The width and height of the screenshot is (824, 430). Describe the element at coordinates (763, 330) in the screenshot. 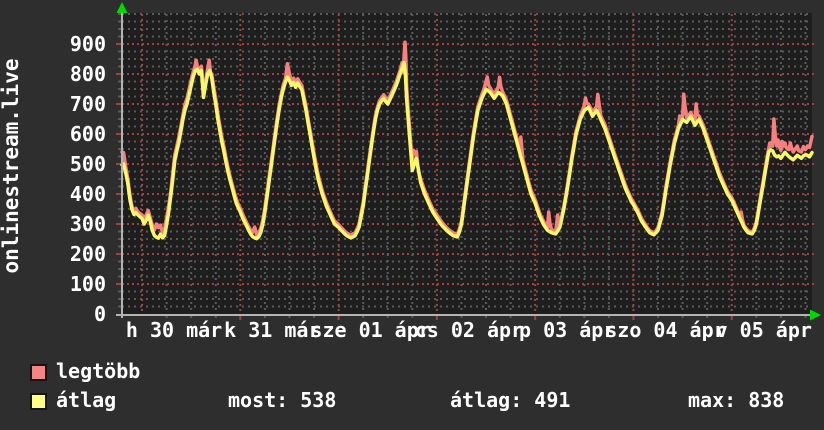

I see `x-tick-label: v 05 ápr` at that location.